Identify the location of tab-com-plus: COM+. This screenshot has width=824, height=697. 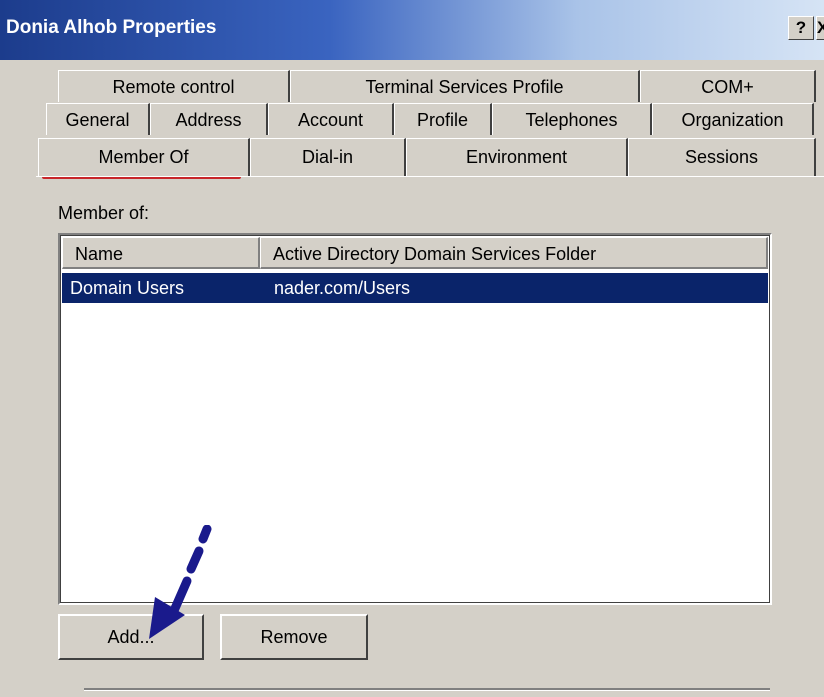
(728, 86).